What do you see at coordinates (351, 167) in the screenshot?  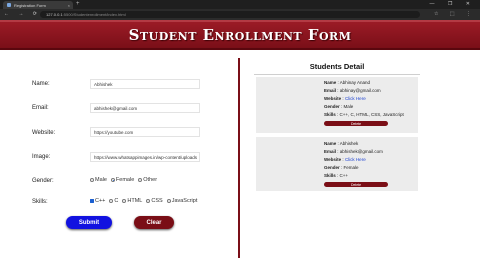 I see `card-gender: Female` at bounding box center [351, 167].